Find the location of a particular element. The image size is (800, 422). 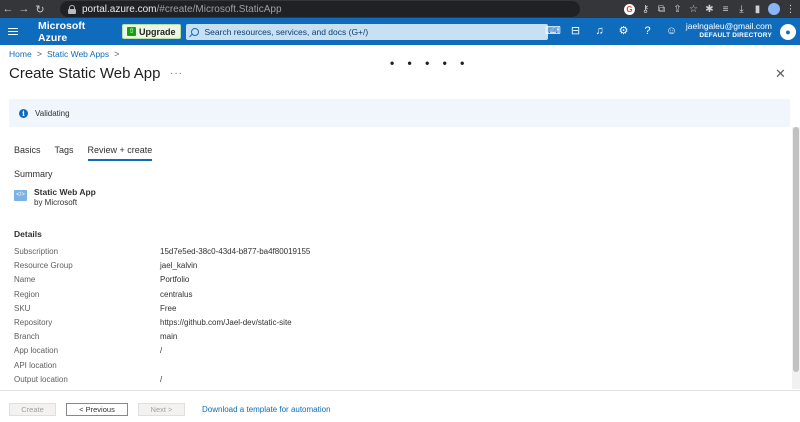

account-info: jaelngaleu@gmail.com DEFAULT DIRECTORY is located at coordinates (729, 30).